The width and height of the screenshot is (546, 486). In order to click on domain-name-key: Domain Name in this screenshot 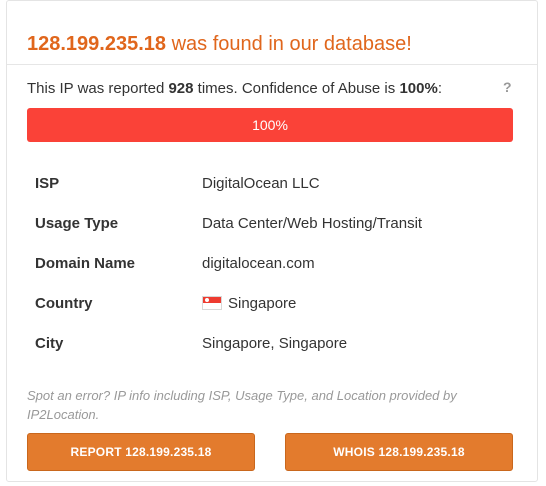, I will do `click(85, 263)`.